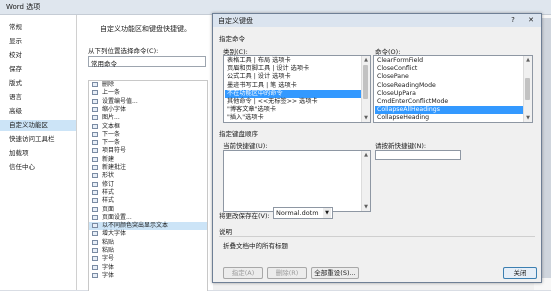  What do you see at coordinates (38, 125) in the screenshot?
I see `nav-item: 自定义功能区` at bounding box center [38, 125].